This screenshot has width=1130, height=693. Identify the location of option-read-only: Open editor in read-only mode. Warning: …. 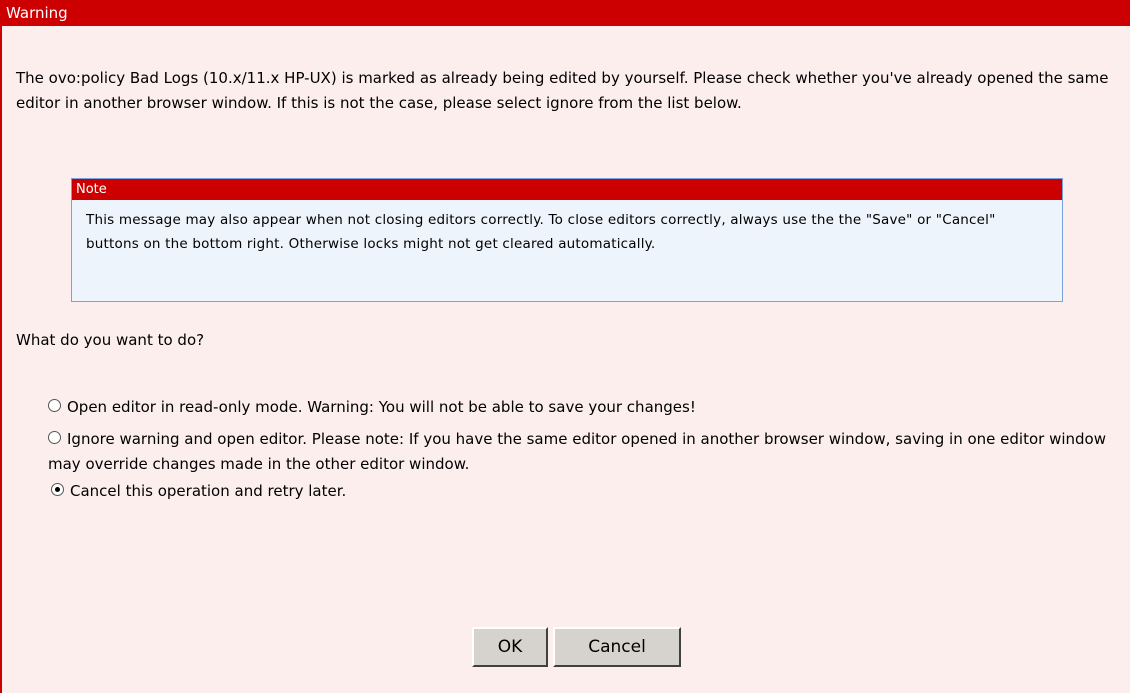
(372, 407).